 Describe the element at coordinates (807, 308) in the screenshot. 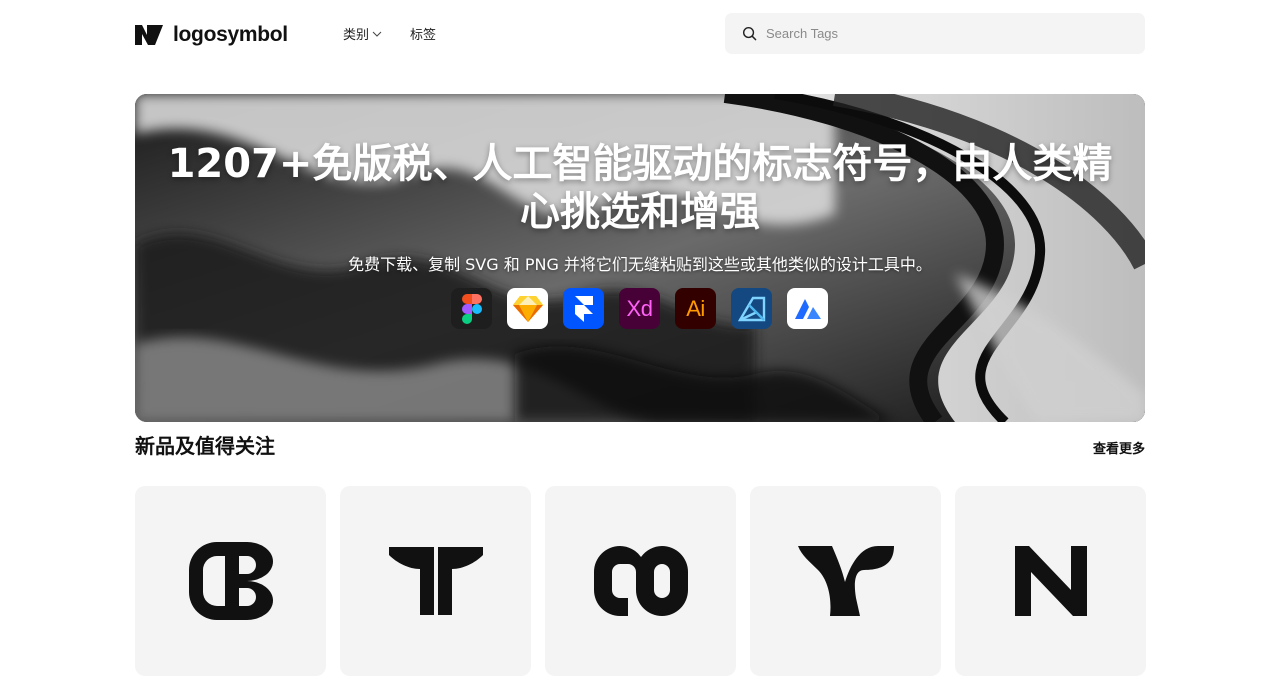

I see `lunacy-icon` at that location.